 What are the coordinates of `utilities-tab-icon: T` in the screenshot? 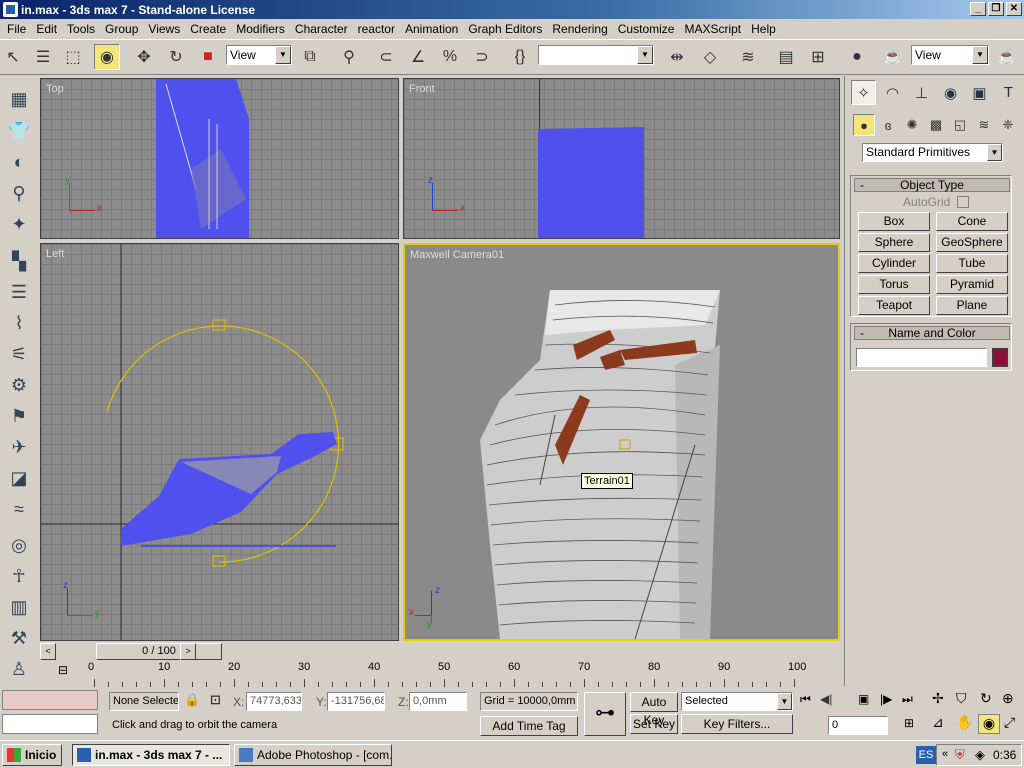 It's located at (1008, 92).